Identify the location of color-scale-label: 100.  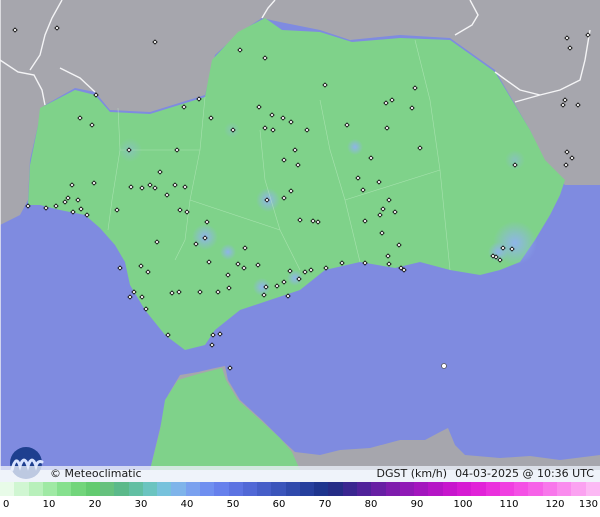
(463, 504).